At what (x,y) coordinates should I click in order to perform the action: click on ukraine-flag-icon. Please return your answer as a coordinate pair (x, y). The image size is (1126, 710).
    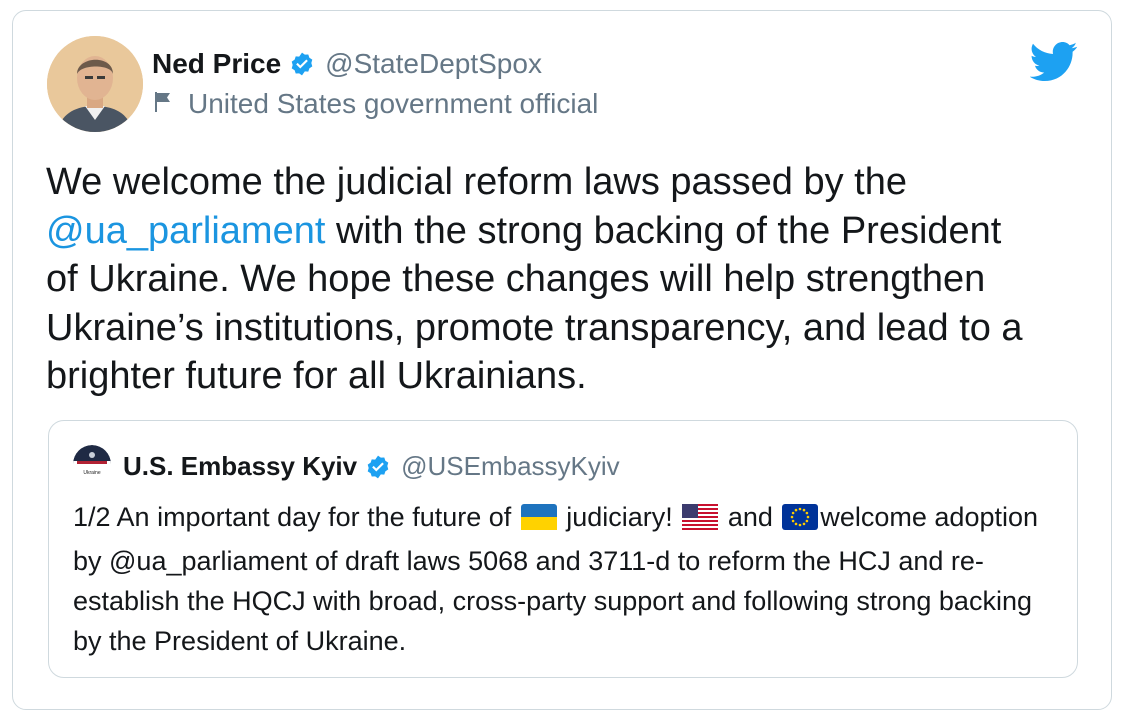
    Looking at the image, I should click on (538, 521).